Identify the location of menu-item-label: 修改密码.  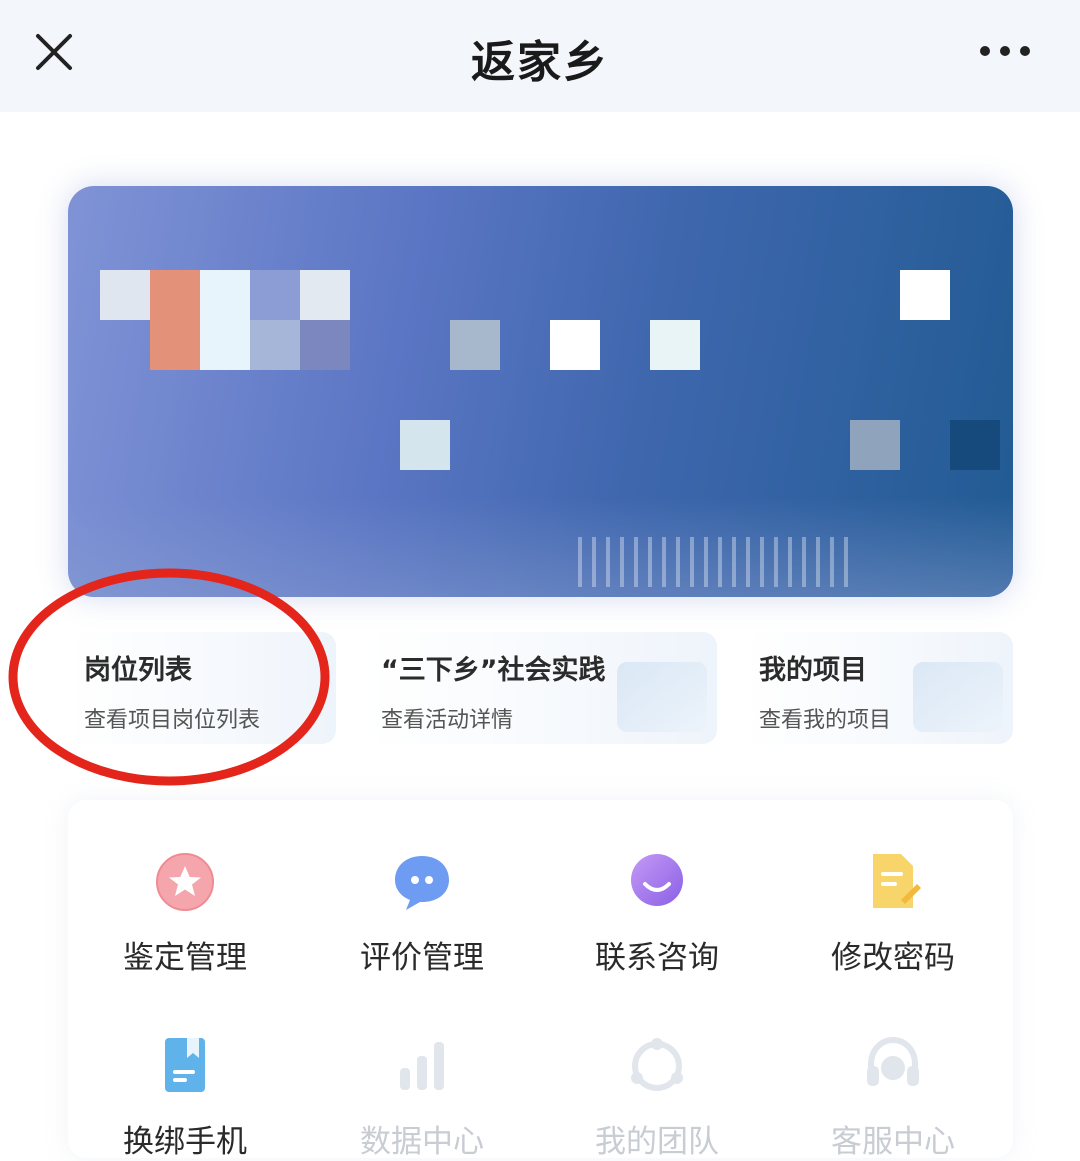
(893, 958).